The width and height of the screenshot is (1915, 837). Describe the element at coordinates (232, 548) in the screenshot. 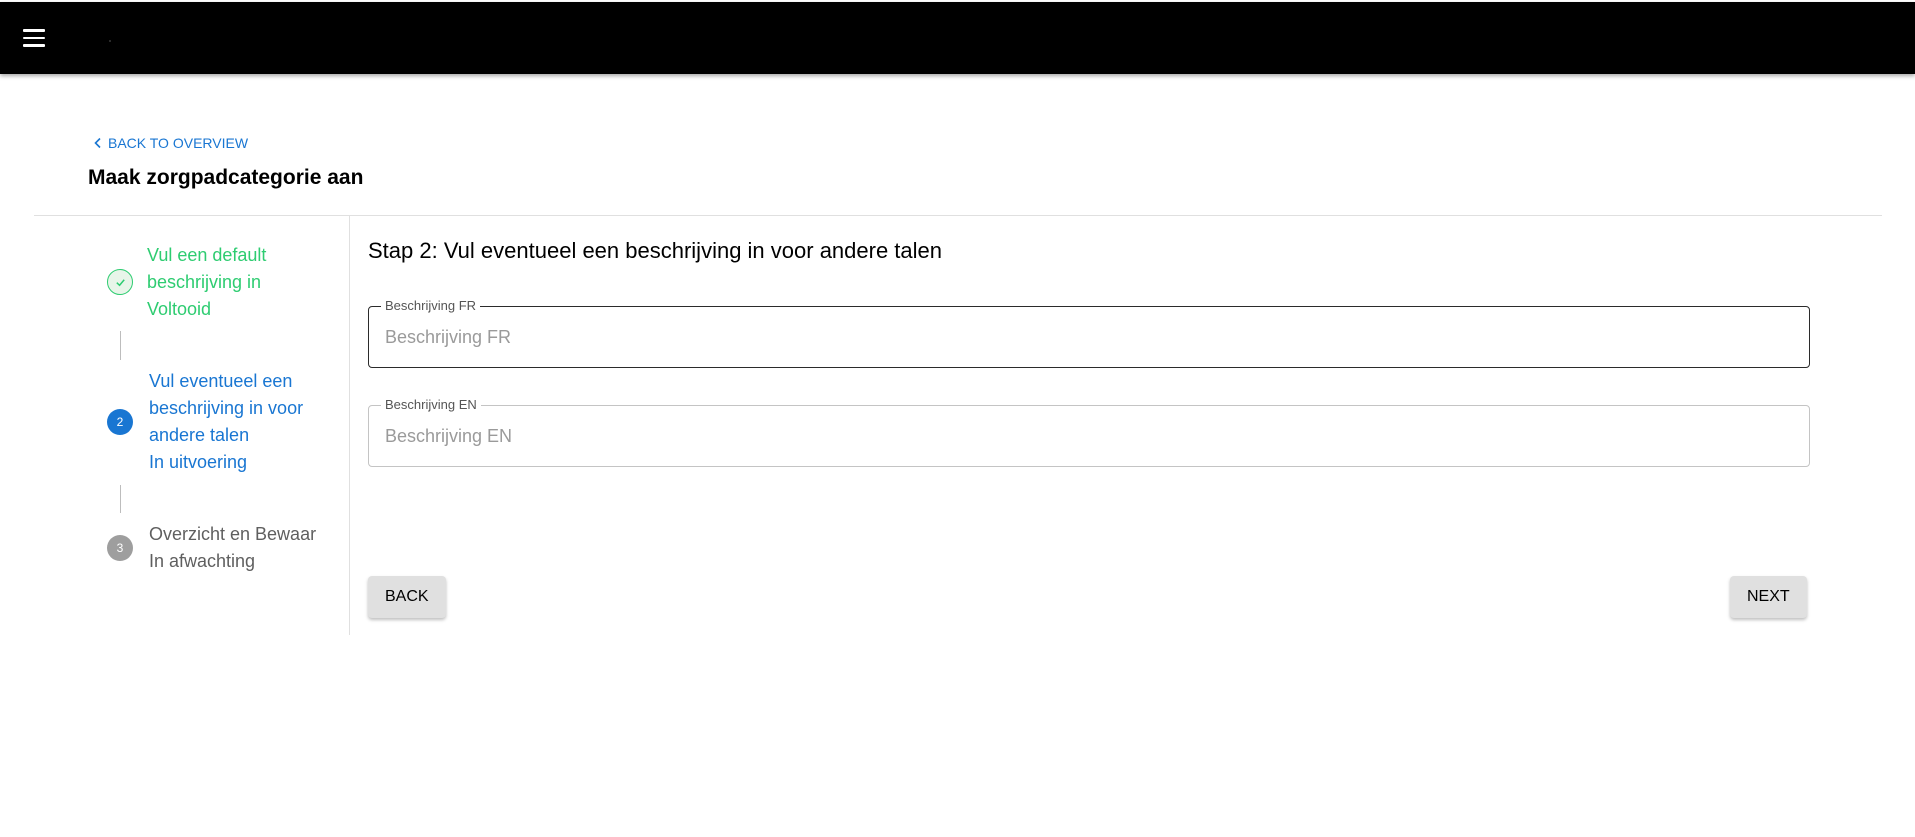

I see `step-3-text: Overzicht en Bewaar In afwachting` at that location.